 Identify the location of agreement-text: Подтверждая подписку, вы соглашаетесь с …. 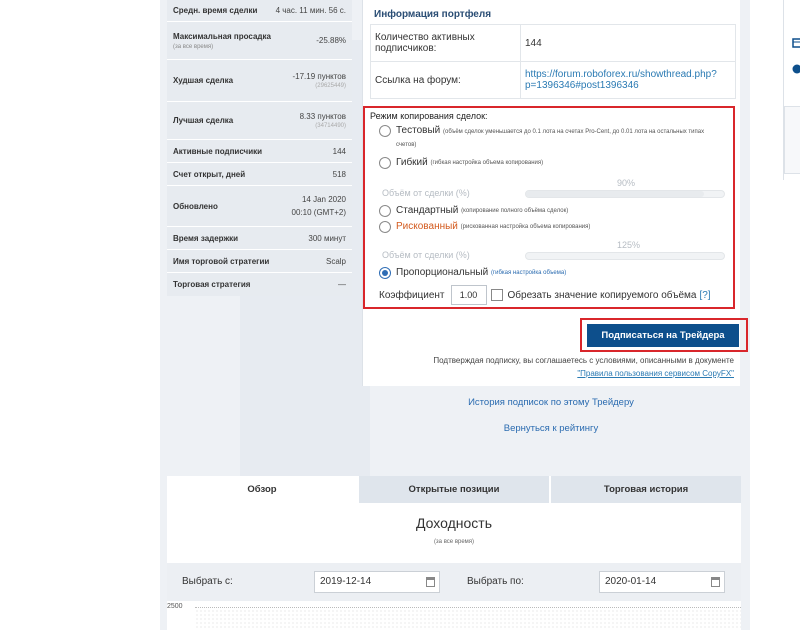
(548, 367).